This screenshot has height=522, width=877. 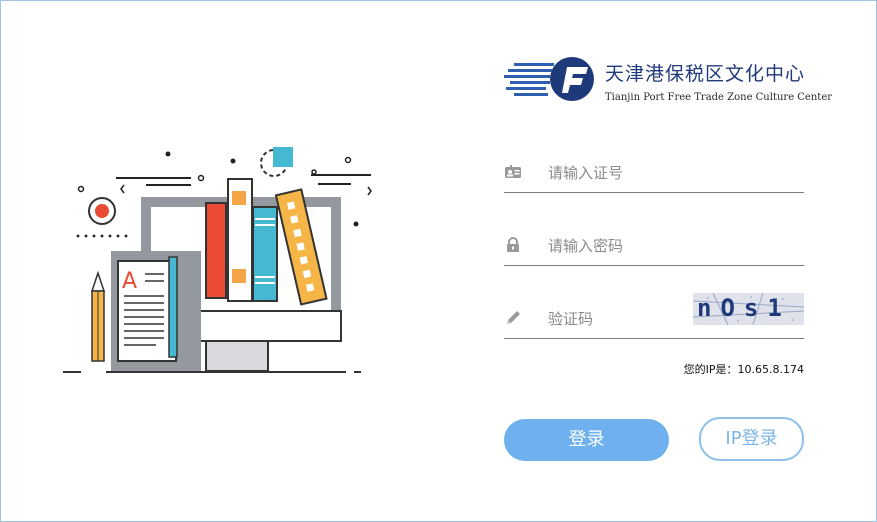 What do you see at coordinates (513, 171) in the screenshot?
I see `id-card-icon` at bounding box center [513, 171].